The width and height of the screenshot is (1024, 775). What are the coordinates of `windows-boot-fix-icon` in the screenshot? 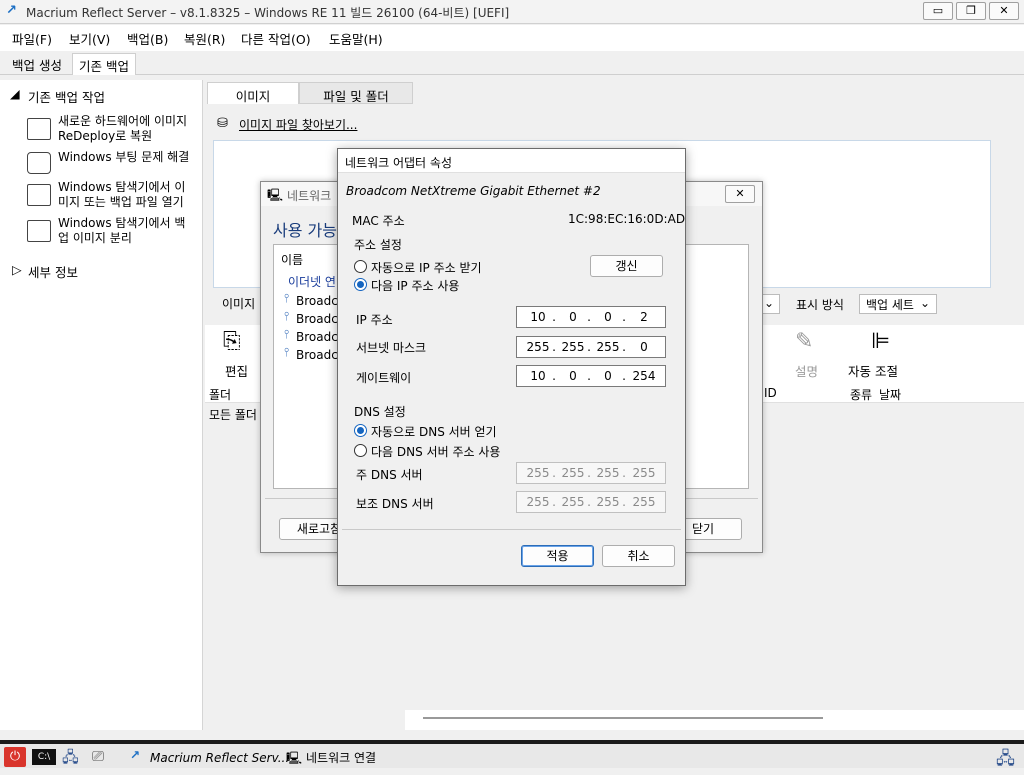 It's located at (39, 163).